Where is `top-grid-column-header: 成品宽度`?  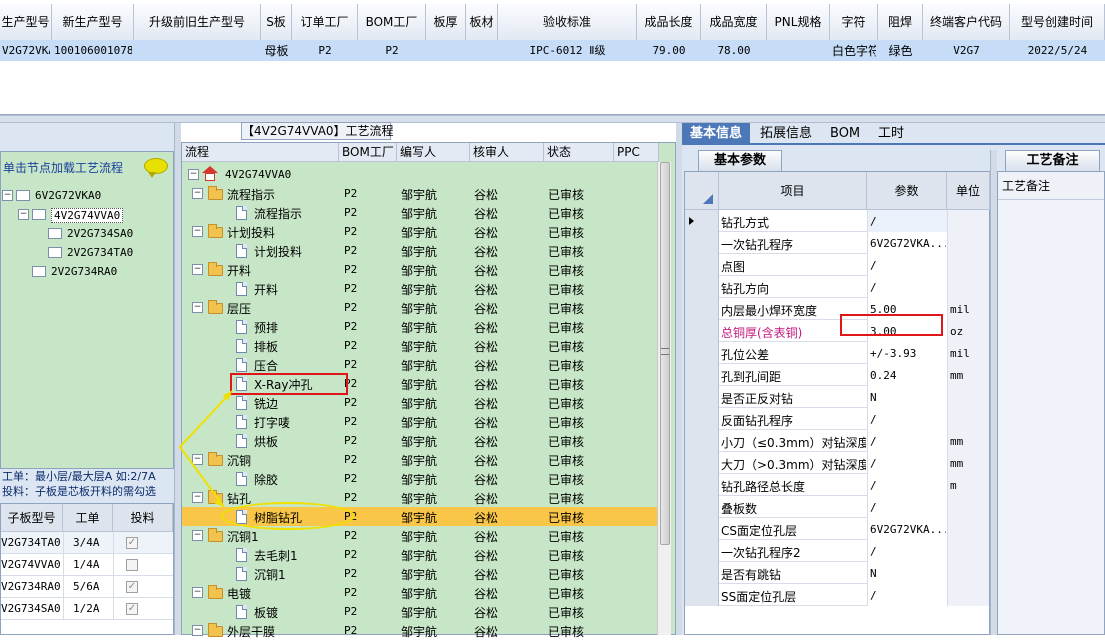
top-grid-column-header: 成品宽度 is located at coordinates (734, 22).